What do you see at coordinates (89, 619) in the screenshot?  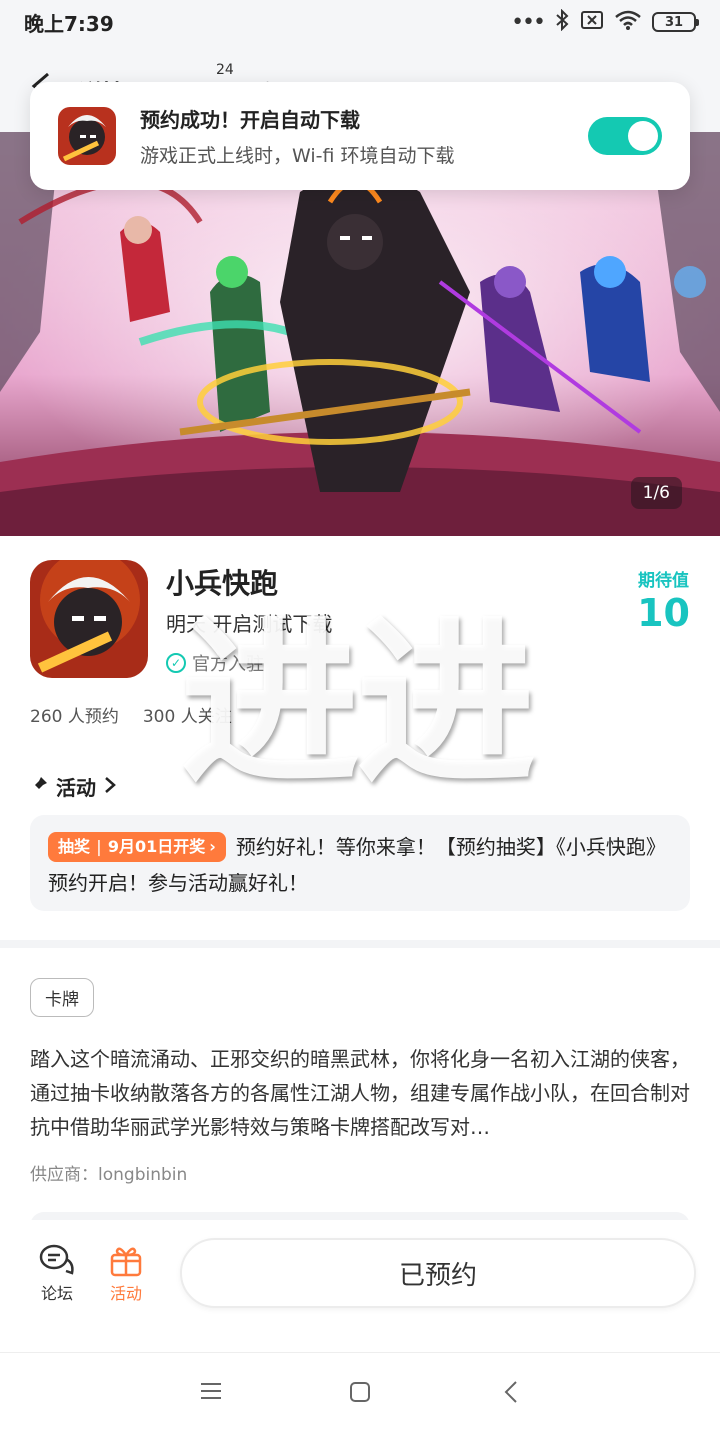 I see `game-icon` at bounding box center [89, 619].